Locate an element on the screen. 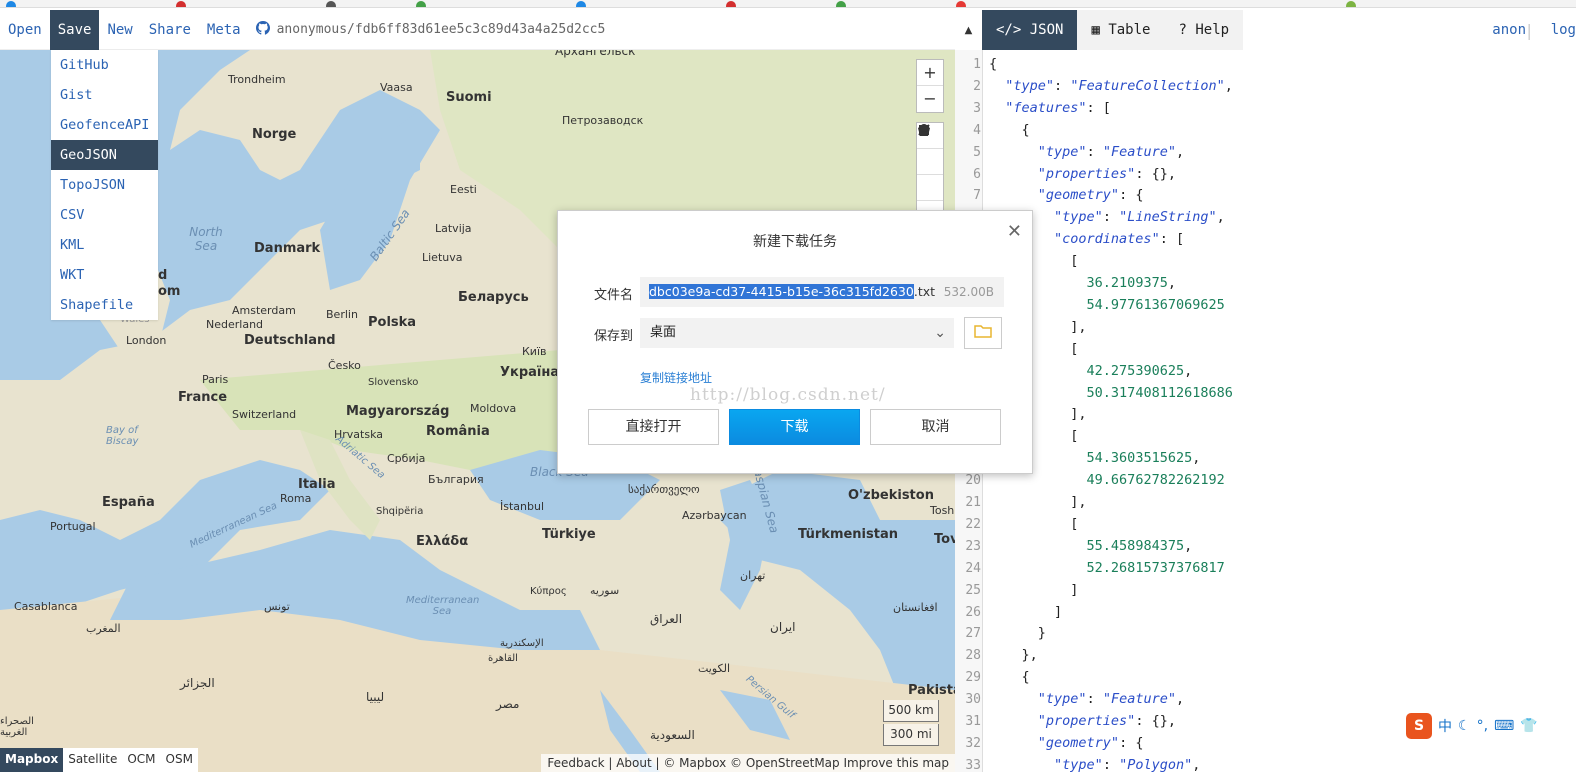 This screenshot has height=772, width=1576. save-menu-item: GeofenceAPI is located at coordinates (104, 125).